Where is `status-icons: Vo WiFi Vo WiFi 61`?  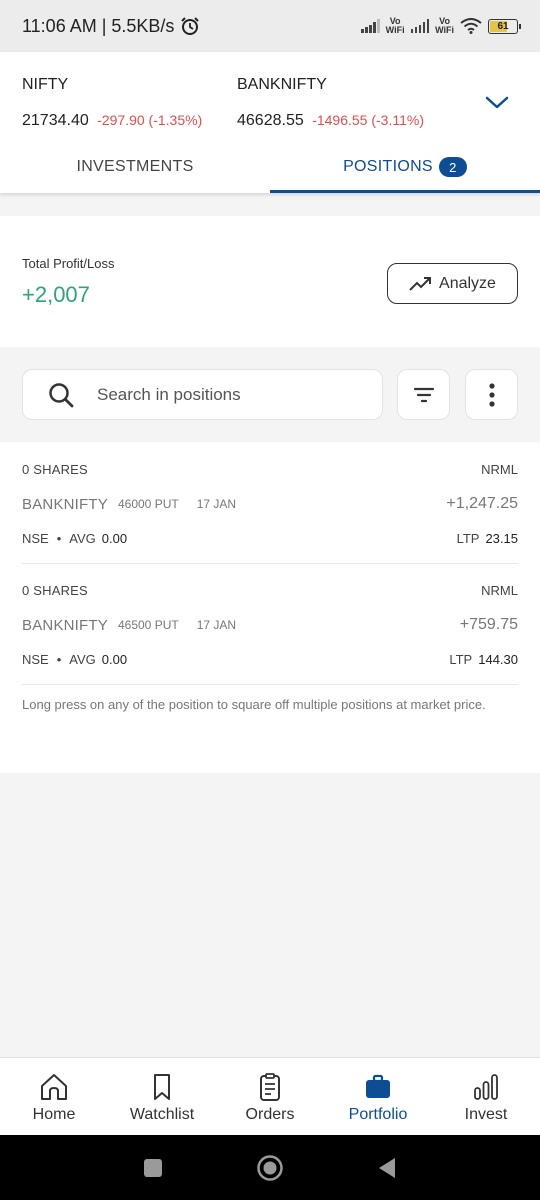 status-icons: Vo WiFi Vo WiFi 61 is located at coordinates (441, 25).